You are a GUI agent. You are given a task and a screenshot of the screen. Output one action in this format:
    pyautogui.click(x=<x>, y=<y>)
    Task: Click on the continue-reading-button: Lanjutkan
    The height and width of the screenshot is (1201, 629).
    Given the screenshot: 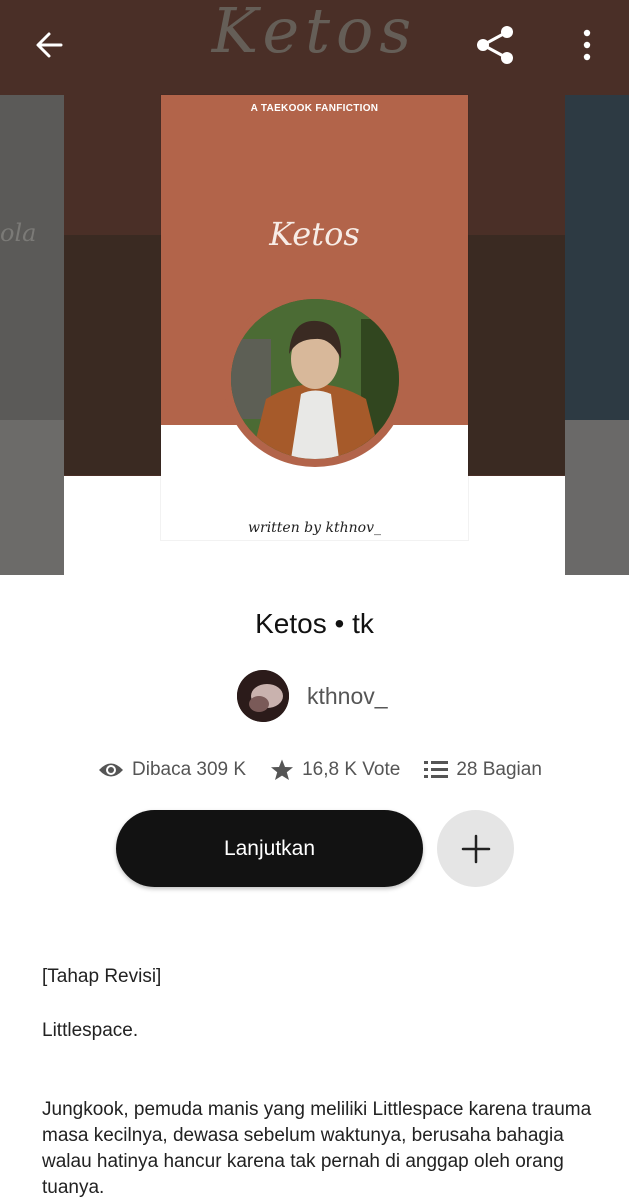 What is the action you would take?
    pyautogui.click(x=269, y=848)
    